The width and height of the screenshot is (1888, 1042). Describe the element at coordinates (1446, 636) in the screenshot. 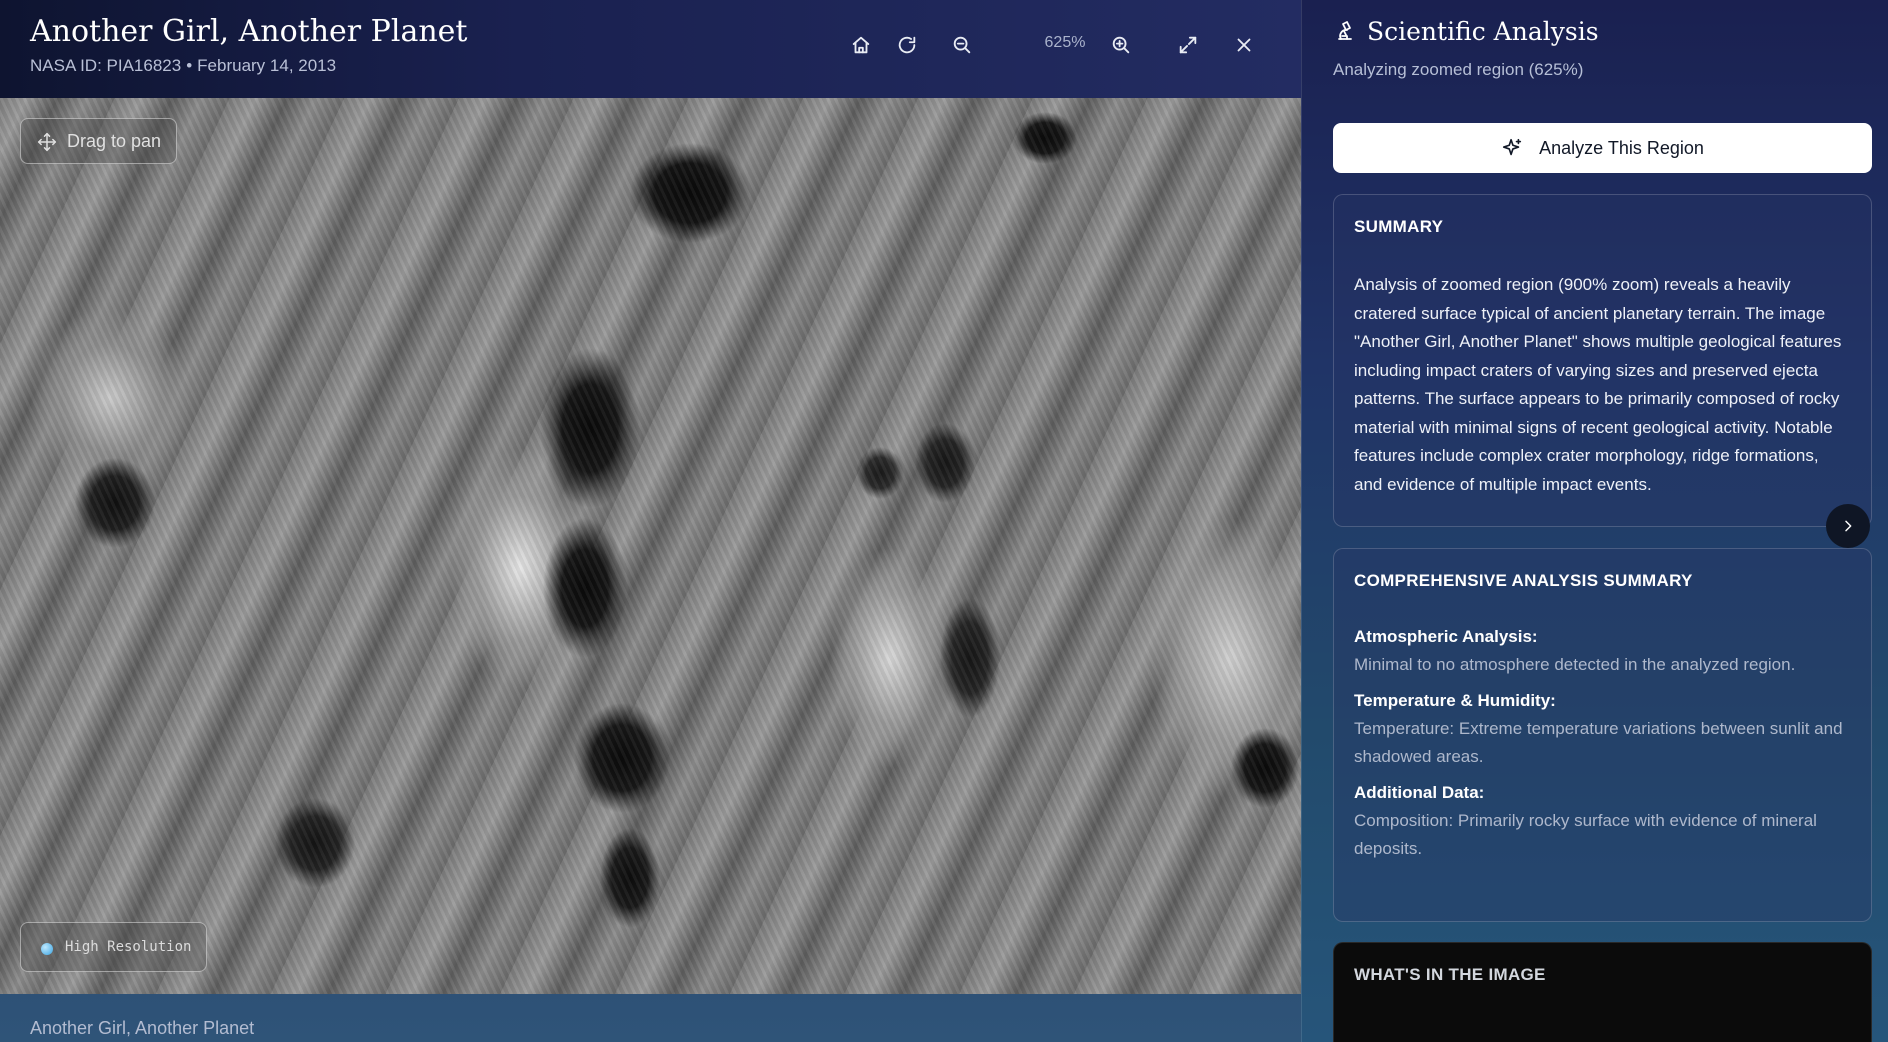

I see `atmospheric-label: Atmospheric Analysis:` at that location.